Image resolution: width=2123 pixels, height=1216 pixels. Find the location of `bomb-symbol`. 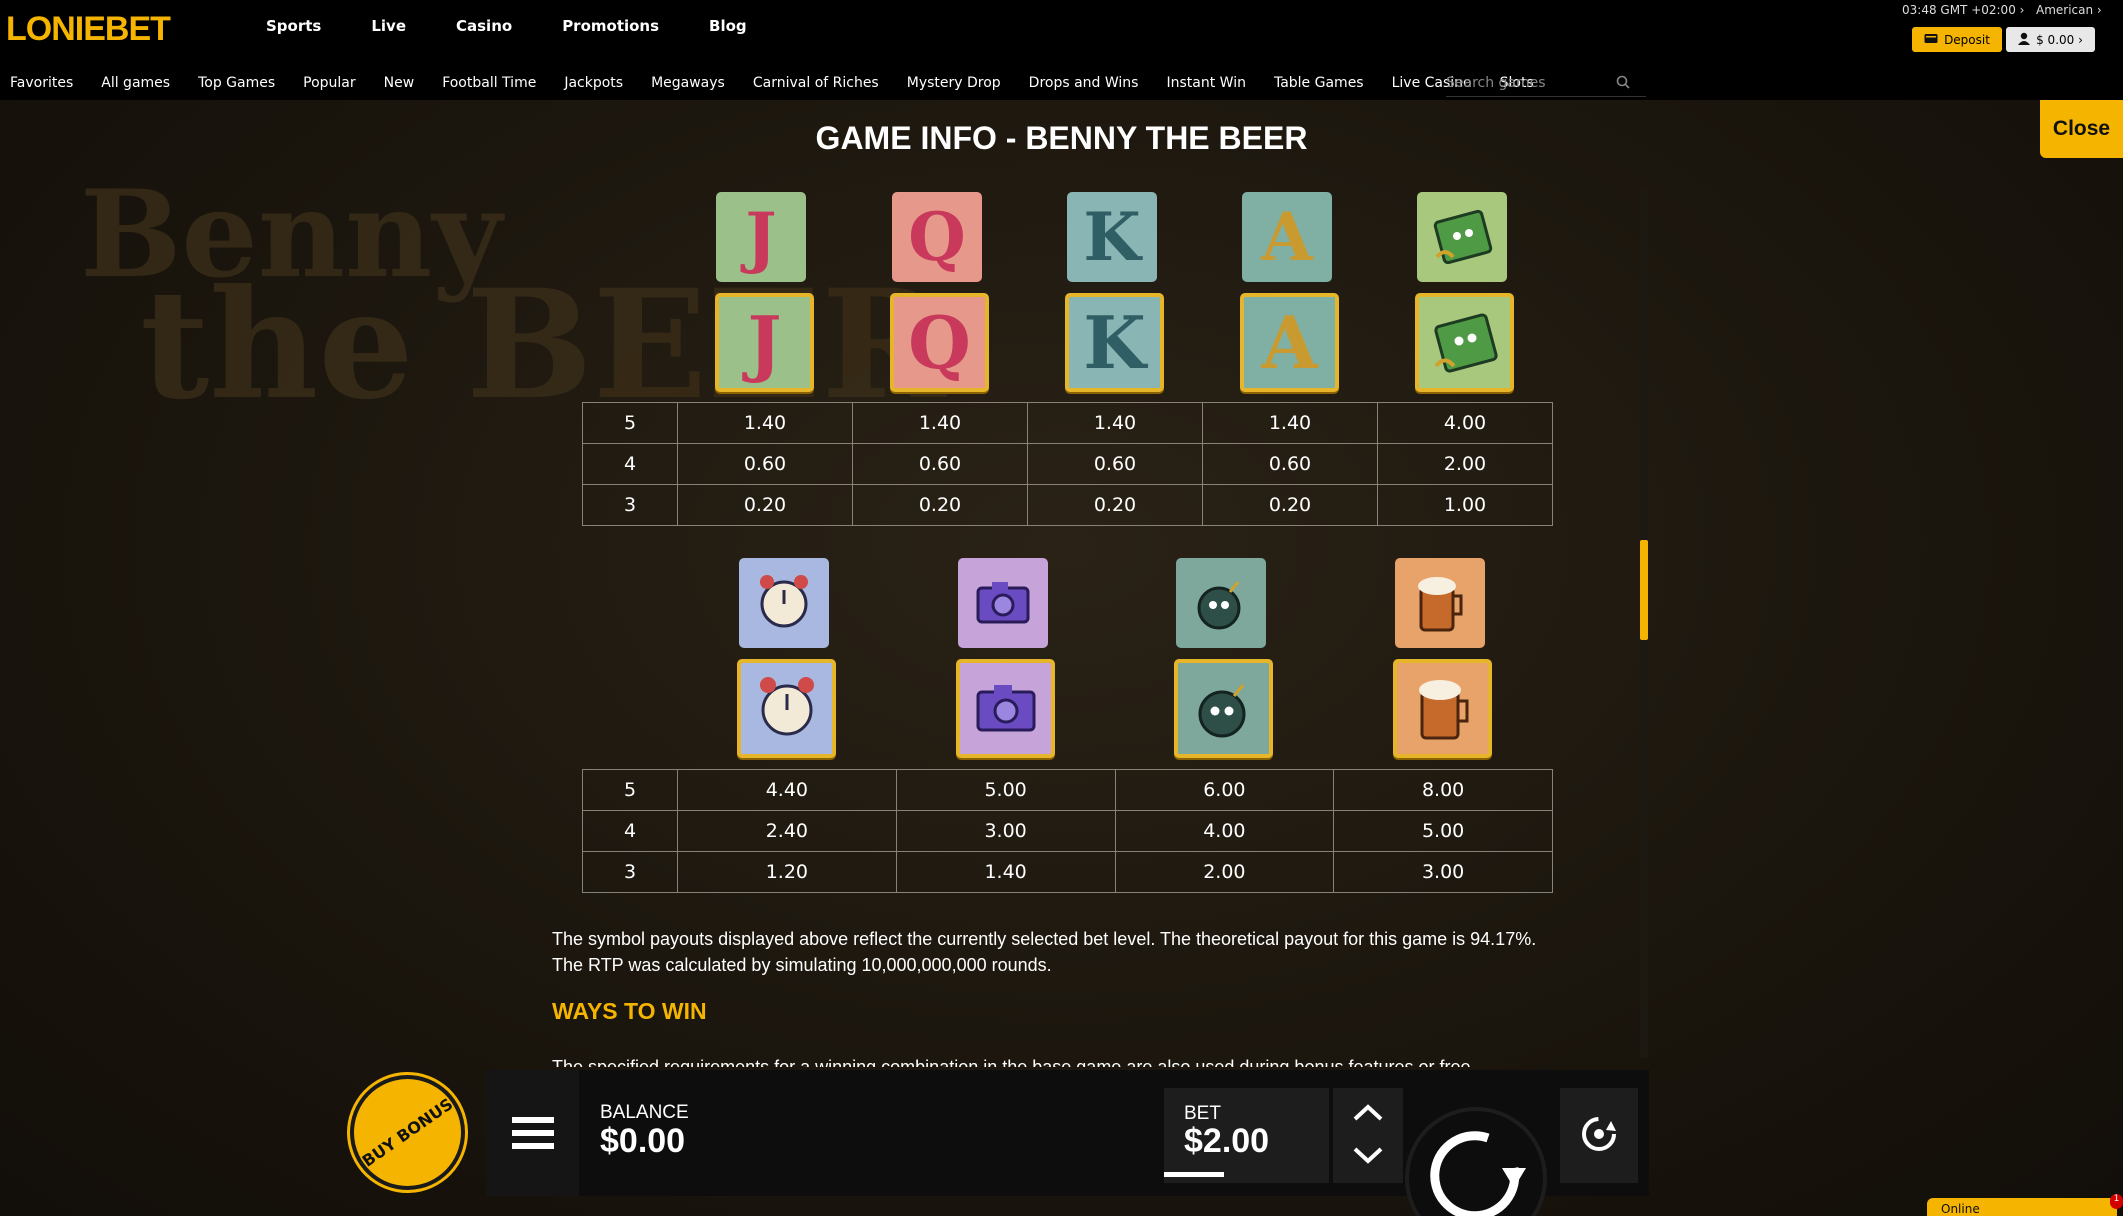

bomb-symbol is located at coordinates (1221, 603).